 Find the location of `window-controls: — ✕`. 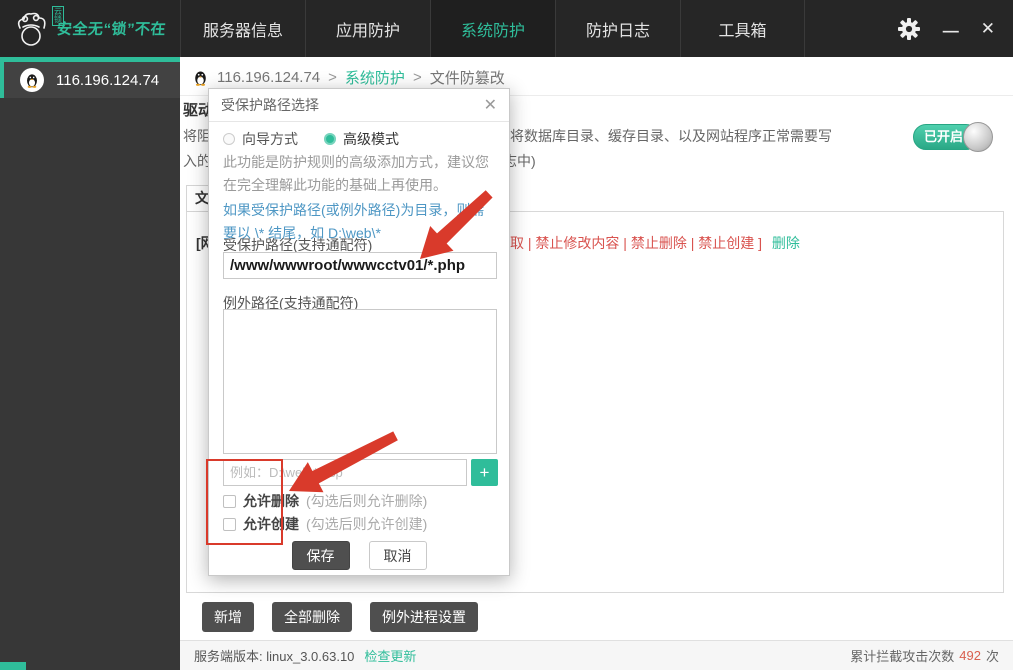

window-controls: — ✕ is located at coordinates (955, 28).